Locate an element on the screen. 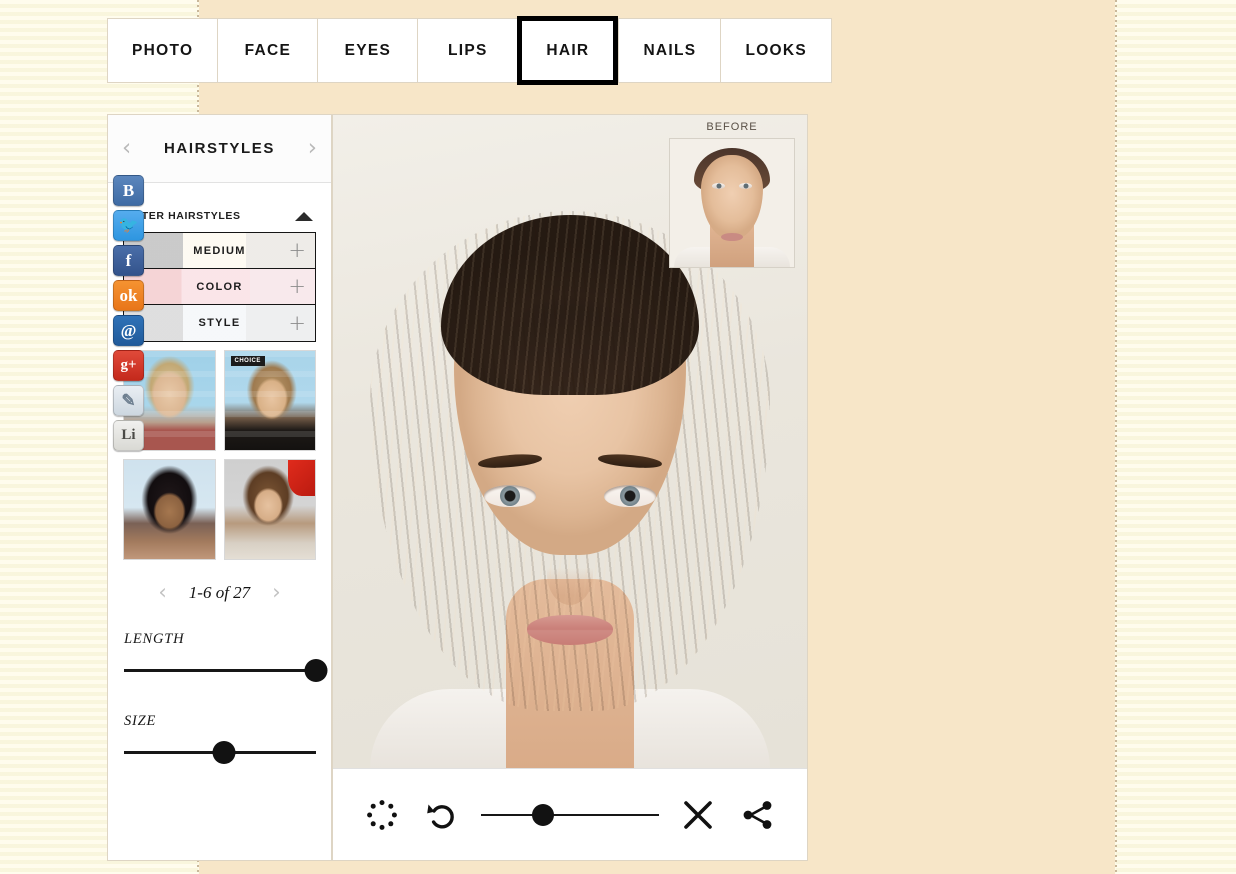  intensity-slider is located at coordinates (570, 814).